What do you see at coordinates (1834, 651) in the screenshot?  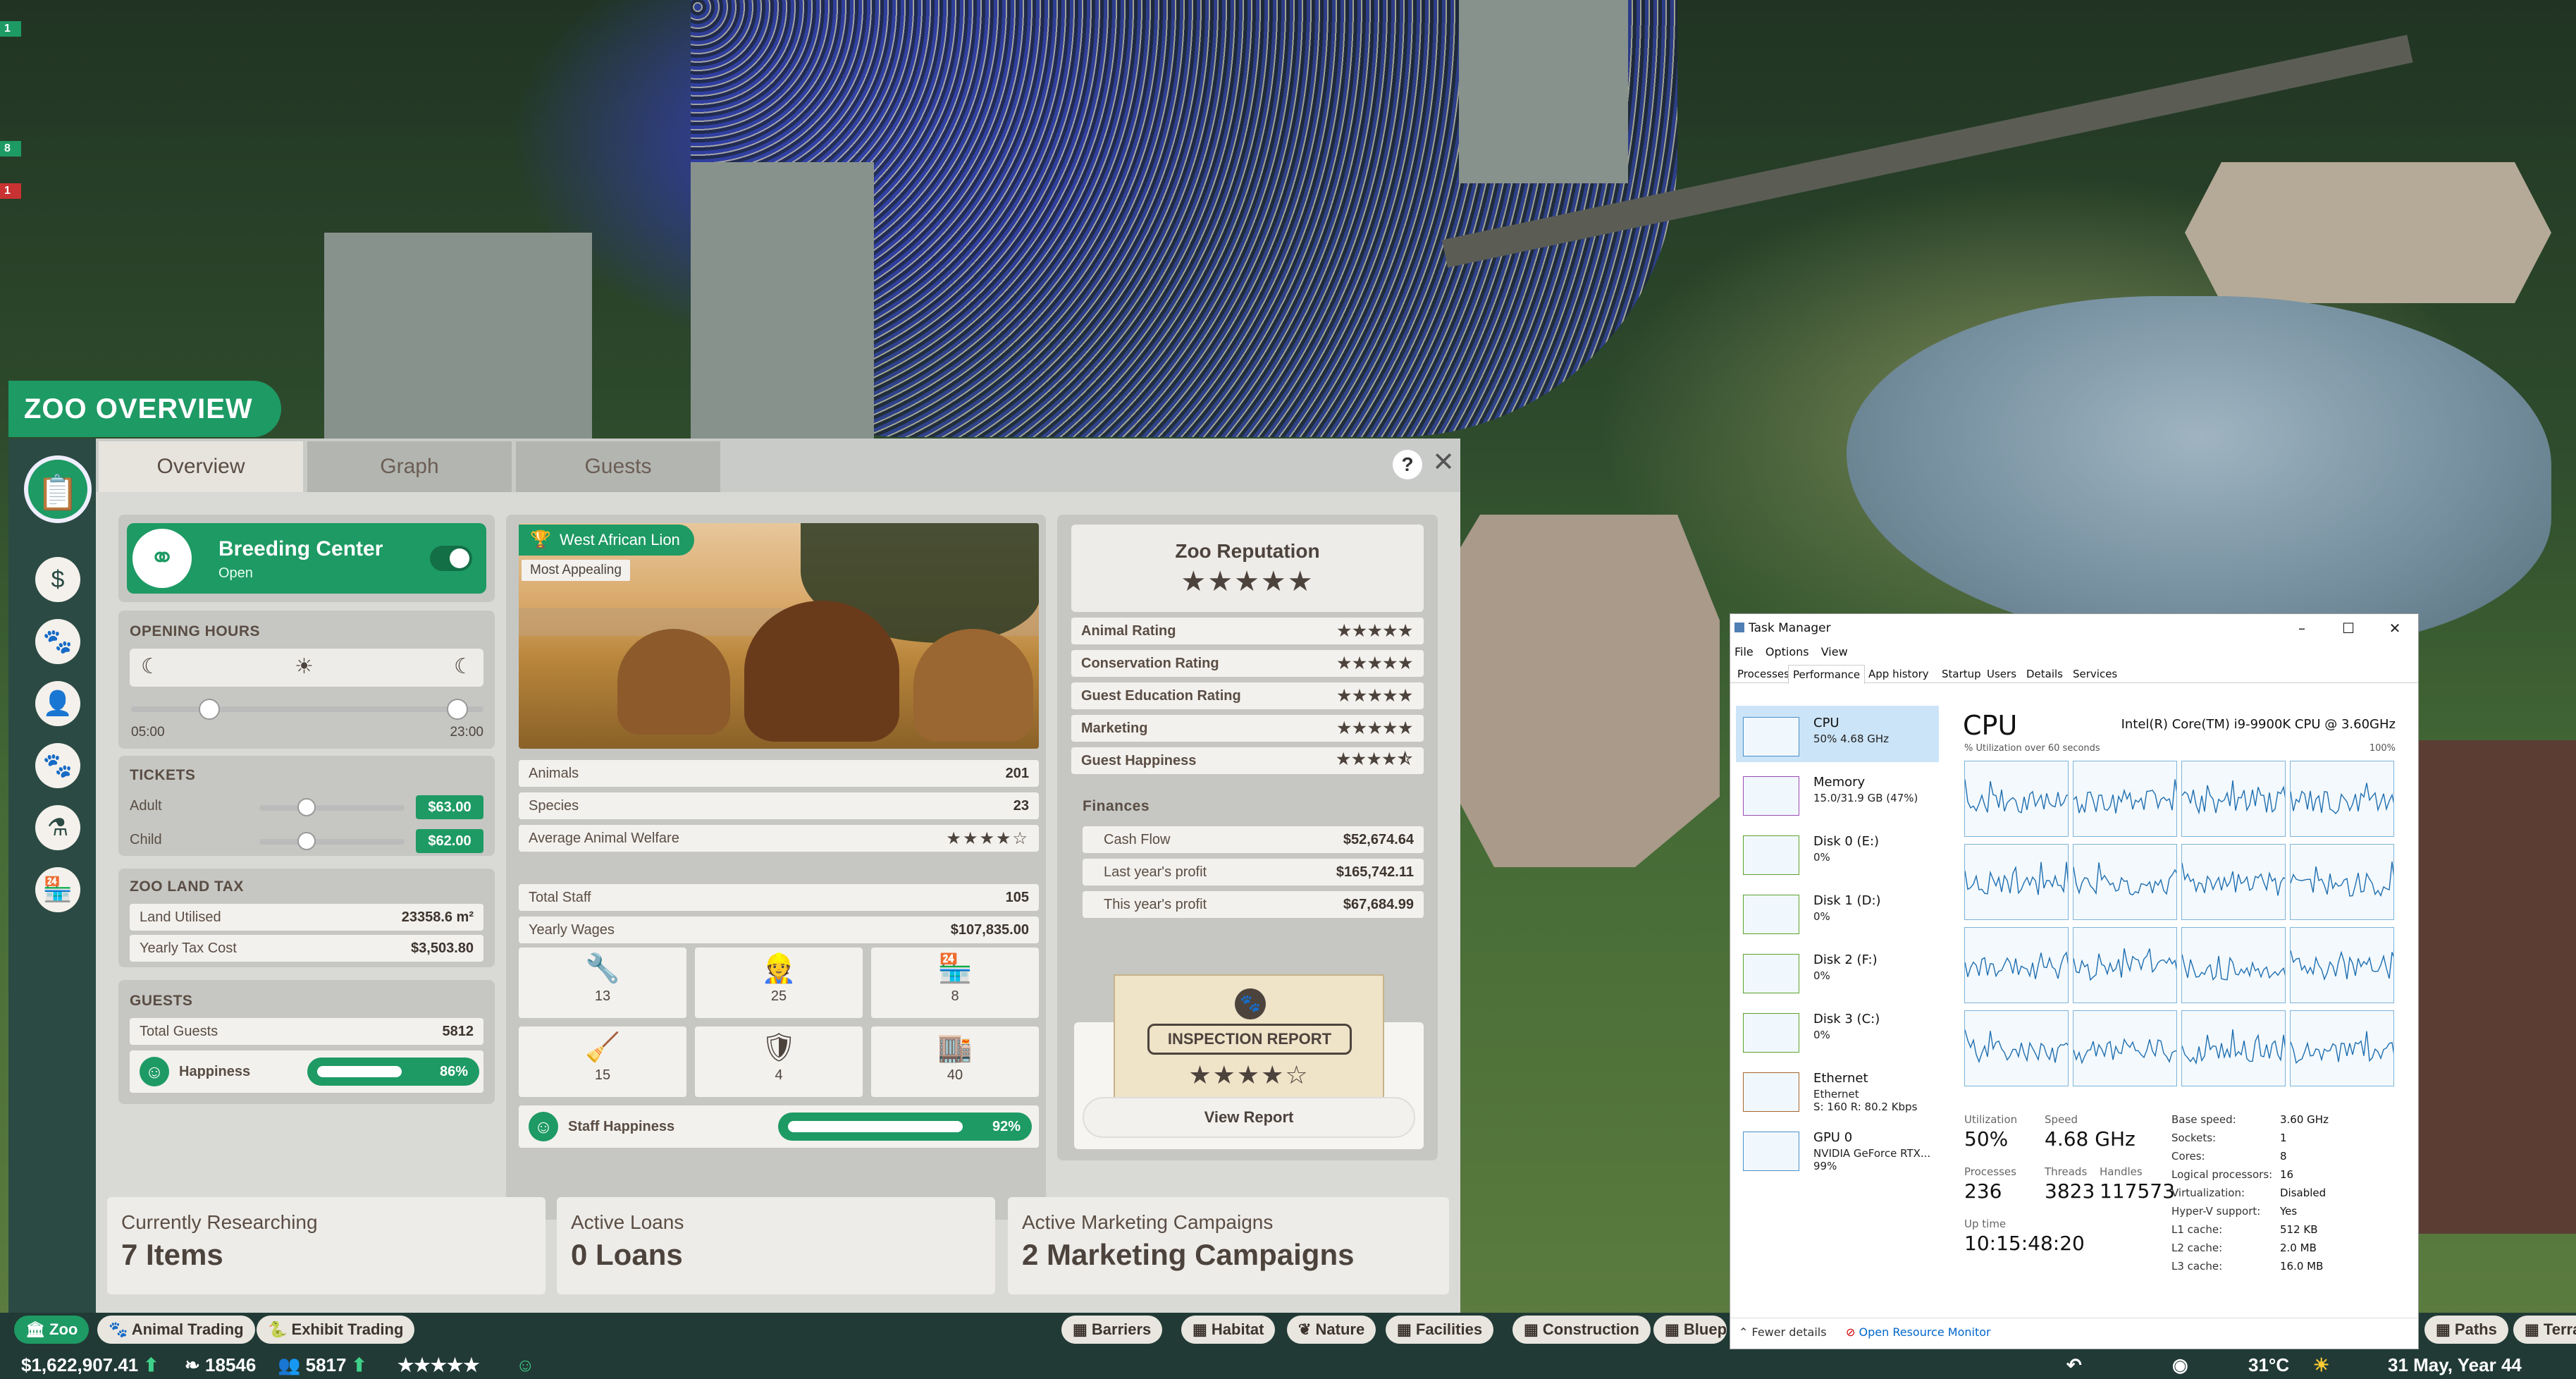 I see `menu-view: View` at bounding box center [1834, 651].